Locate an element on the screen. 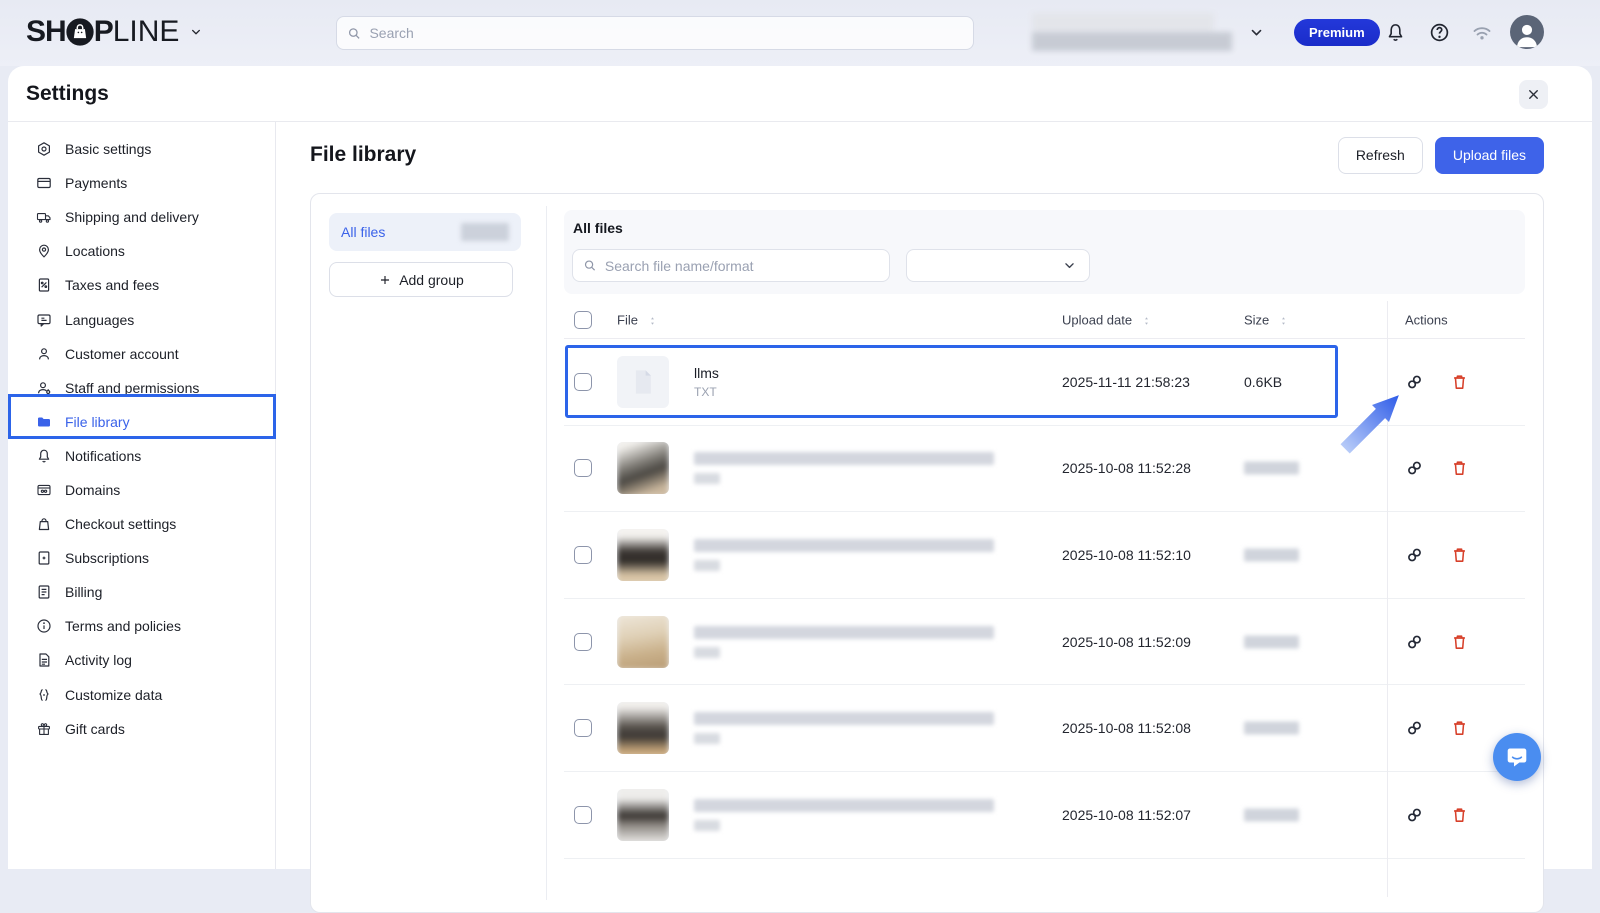 The height and width of the screenshot is (913, 1600). sidebar-item-payments: Payments is located at coordinates (141, 183).